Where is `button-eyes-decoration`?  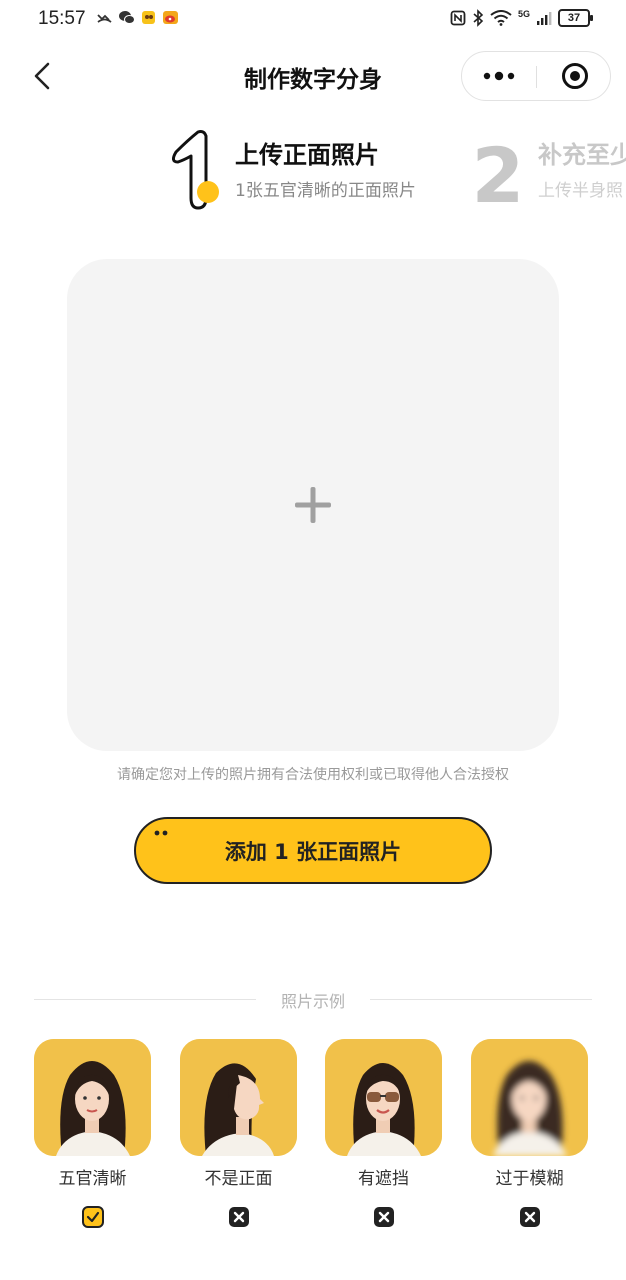
button-eyes-decoration is located at coordinates (161, 833).